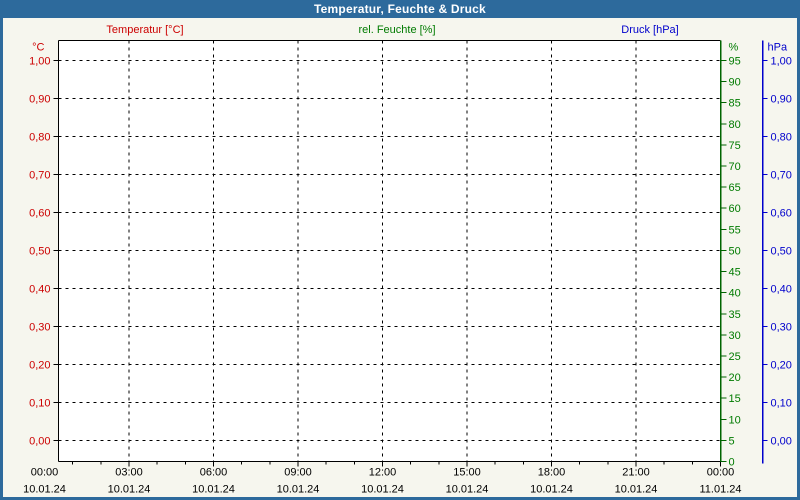  Describe the element at coordinates (39, 100) in the screenshot. I see `temperature-tick-label: 0,90` at that location.